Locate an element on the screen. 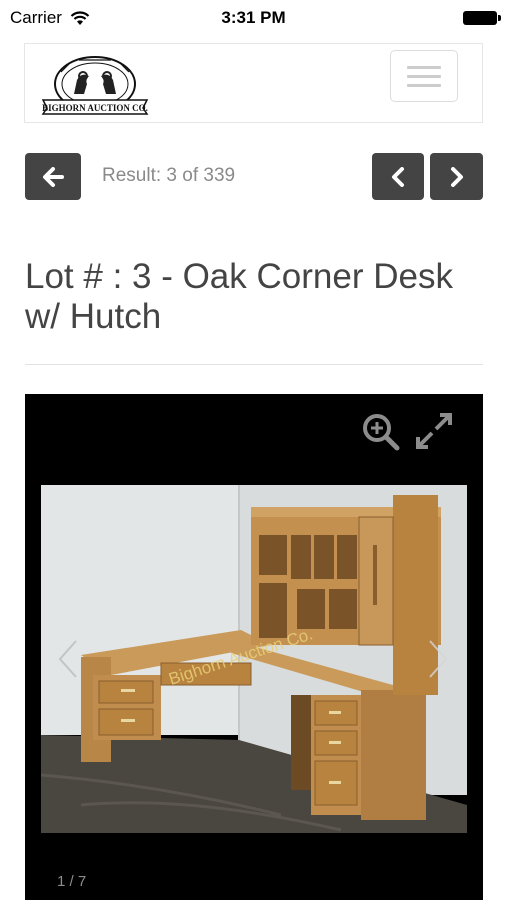 The height and width of the screenshot is (900, 507). result-counter: Result: 3 of 339 is located at coordinates (169, 175).